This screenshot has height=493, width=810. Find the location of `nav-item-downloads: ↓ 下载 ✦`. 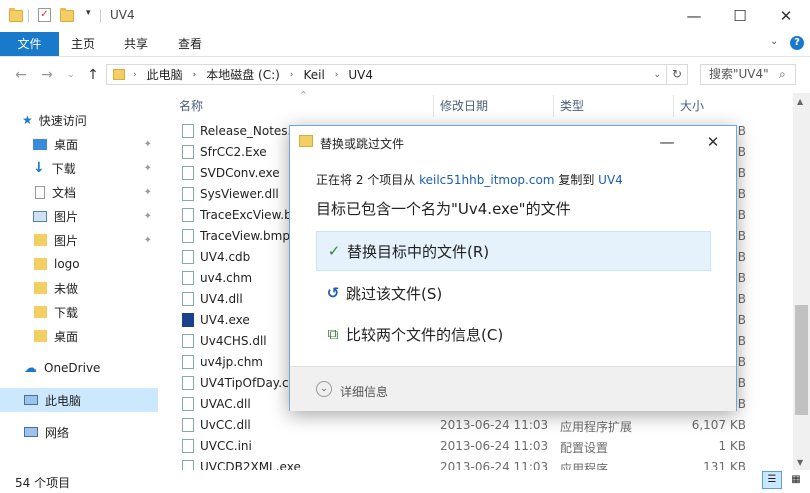

nav-item-downloads: ↓ 下载 ✦ is located at coordinates (79, 168).